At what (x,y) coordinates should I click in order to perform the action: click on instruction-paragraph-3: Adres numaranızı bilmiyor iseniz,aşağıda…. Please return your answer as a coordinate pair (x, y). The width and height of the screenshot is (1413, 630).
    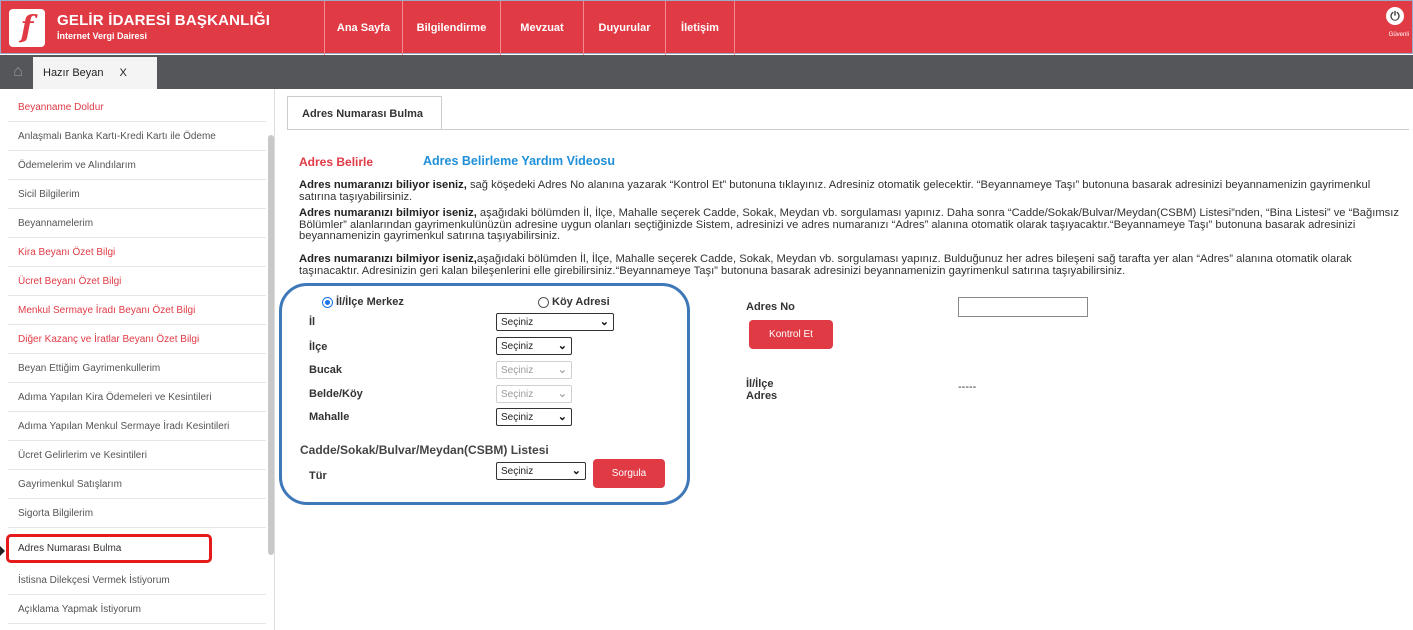
    Looking at the image, I should click on (854, 265).